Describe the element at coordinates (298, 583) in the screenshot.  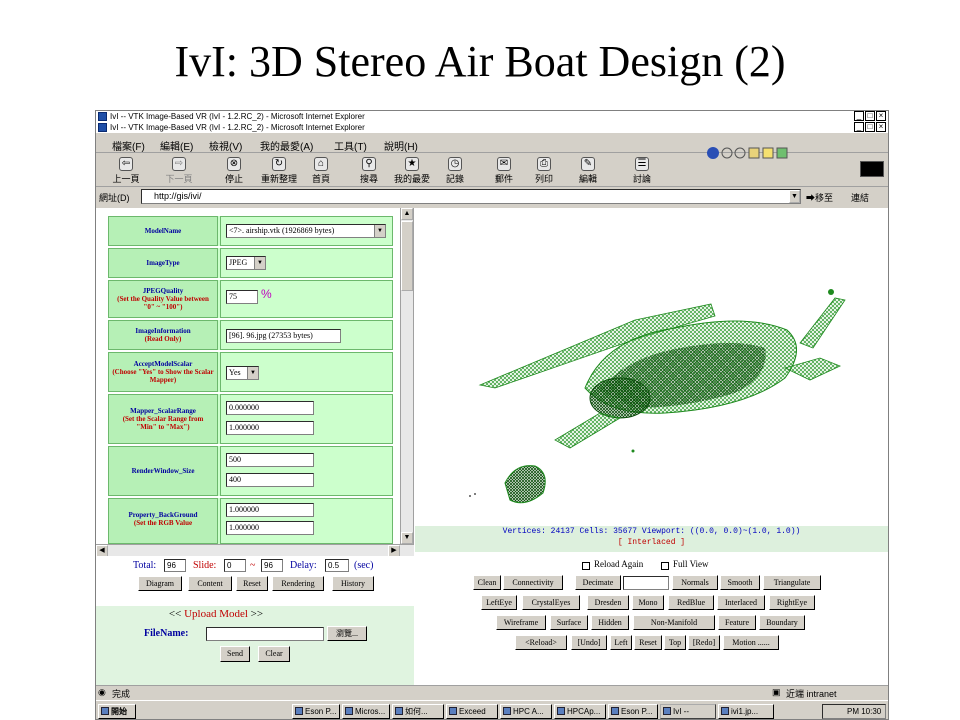
I see `rendering-button: Rendering` at that location.